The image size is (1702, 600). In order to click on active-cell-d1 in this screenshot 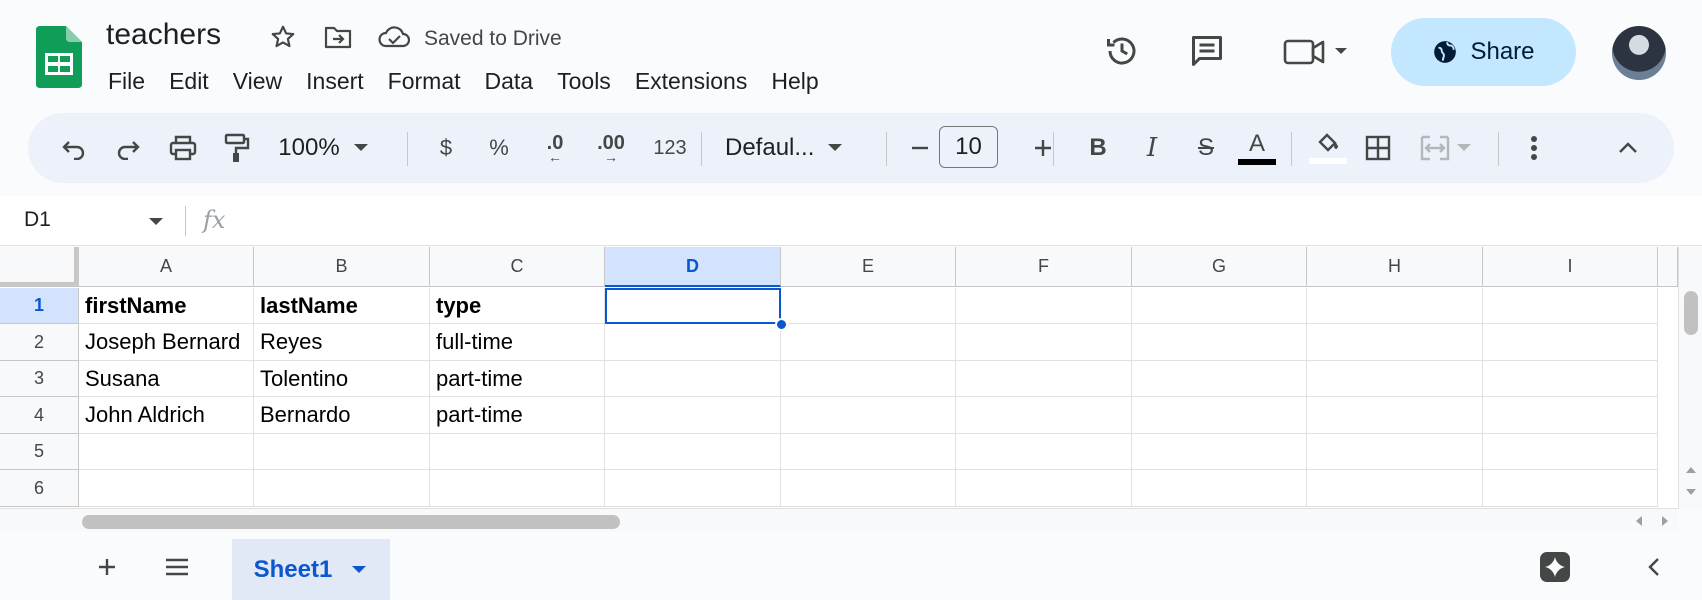, I will do `click(693, 306)`.